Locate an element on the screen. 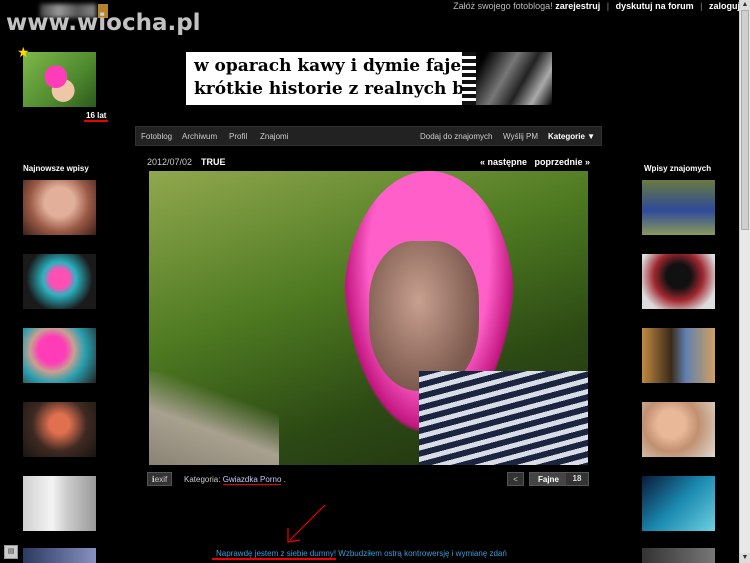 Image resolution: width=750 pixels, height=563 pixels. forum-link: dyskutuj na forum is located at coordinates (655, 6).